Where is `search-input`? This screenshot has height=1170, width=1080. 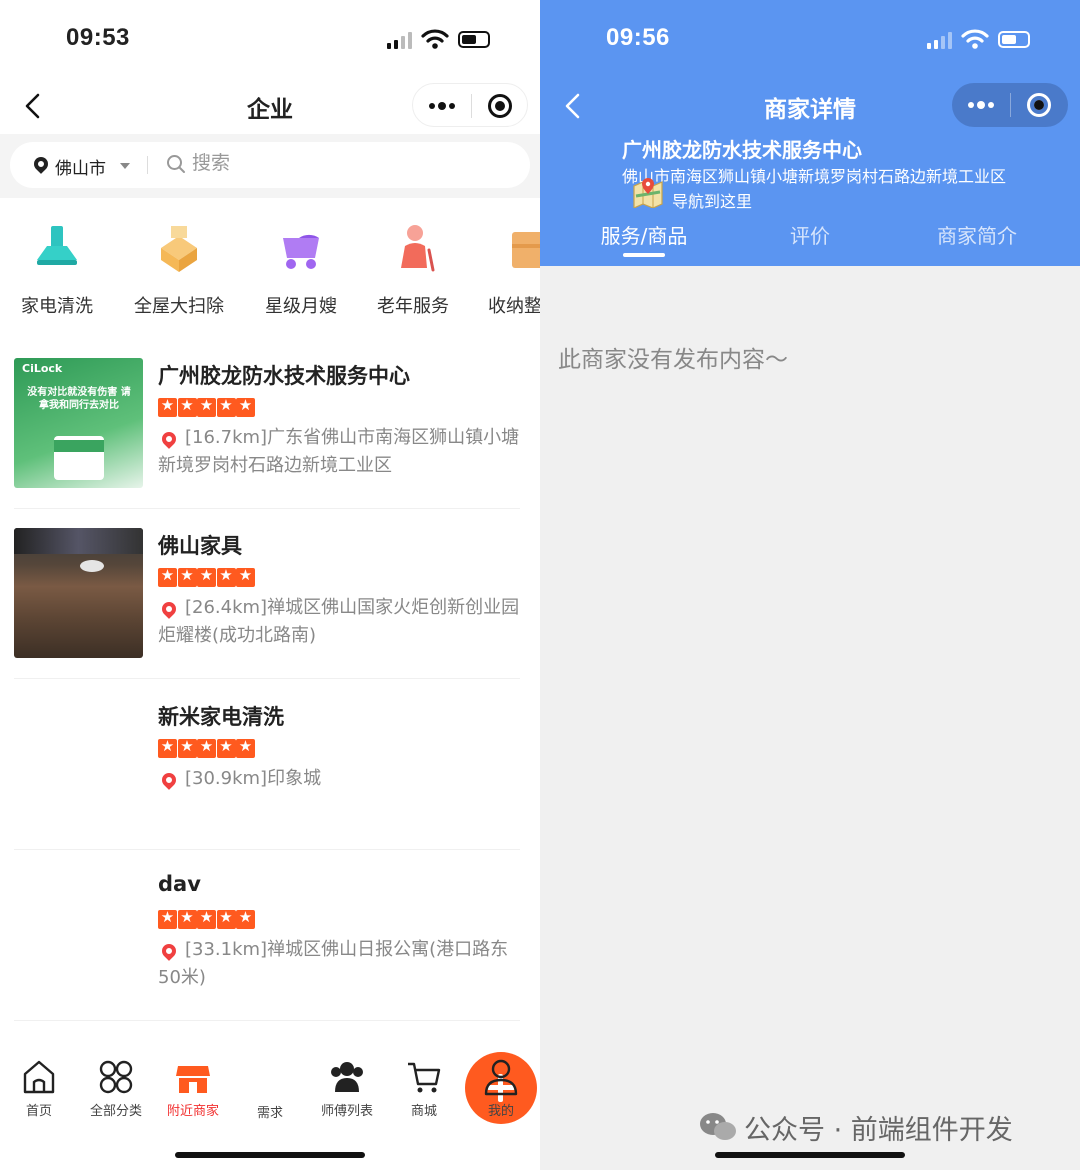 search-input is located at coordinates (342, 163).